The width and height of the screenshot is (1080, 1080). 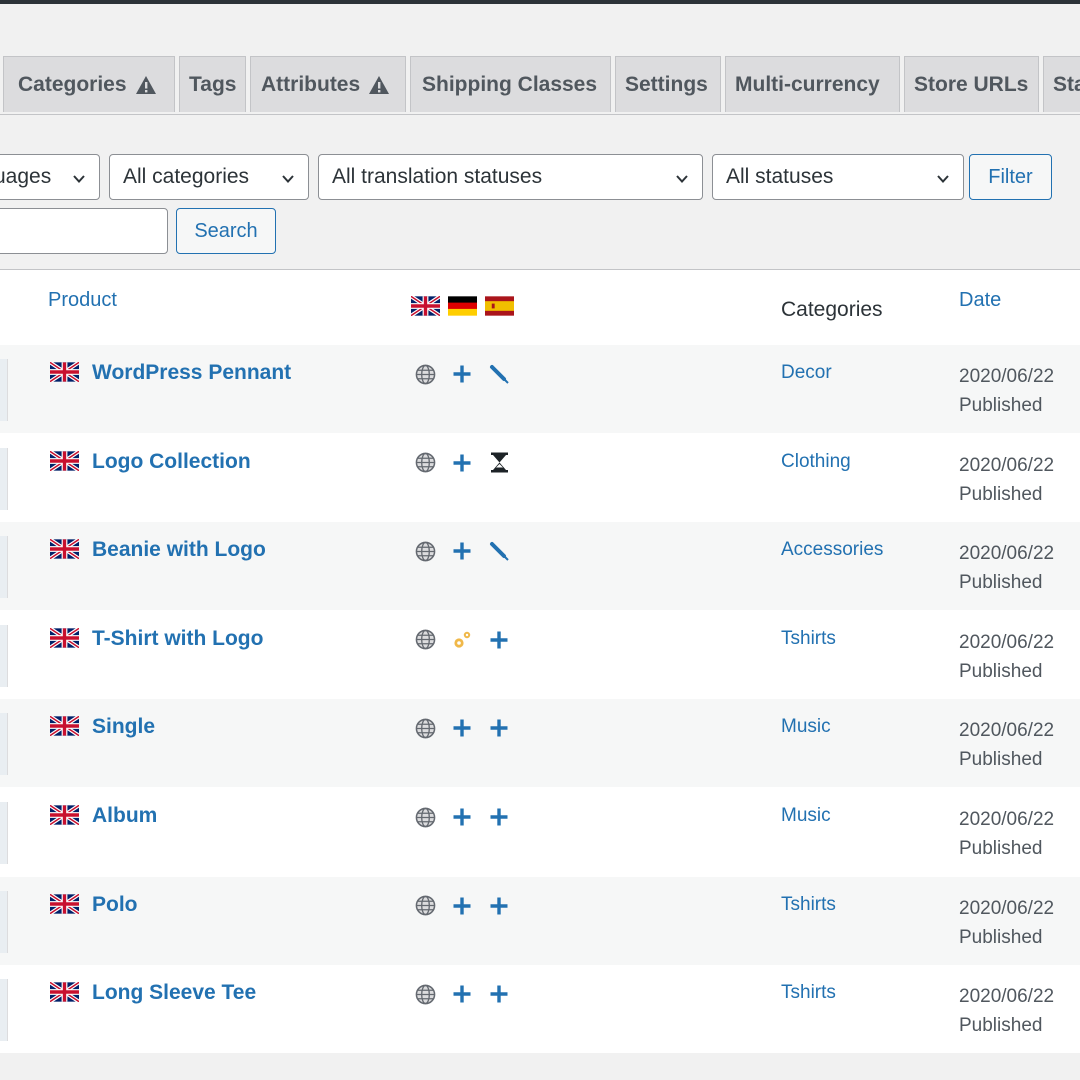 I want to click on search-input, so click(x=84, y=231).